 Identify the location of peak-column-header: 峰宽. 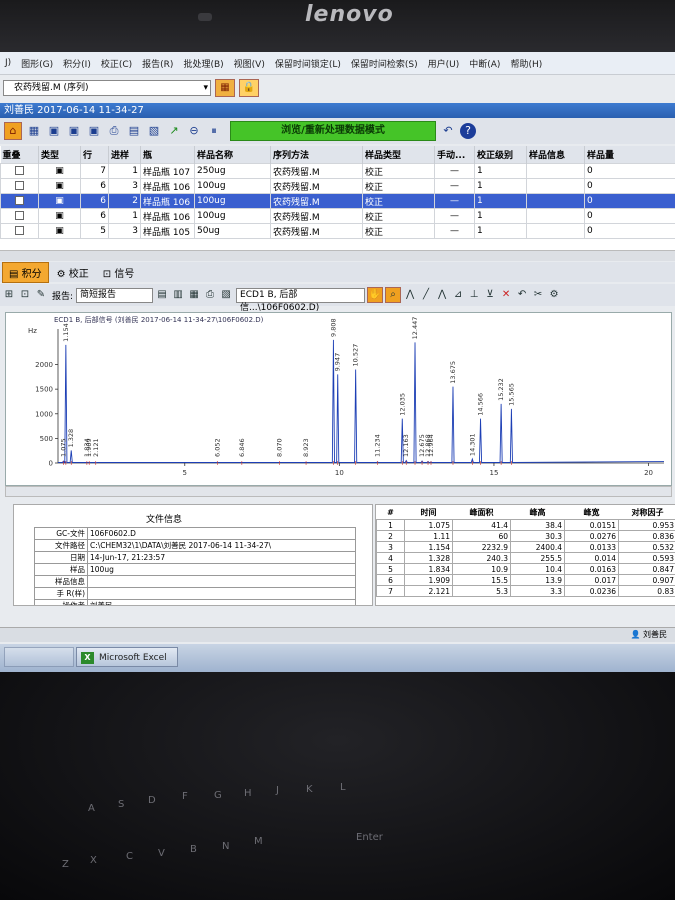
(592, 512).